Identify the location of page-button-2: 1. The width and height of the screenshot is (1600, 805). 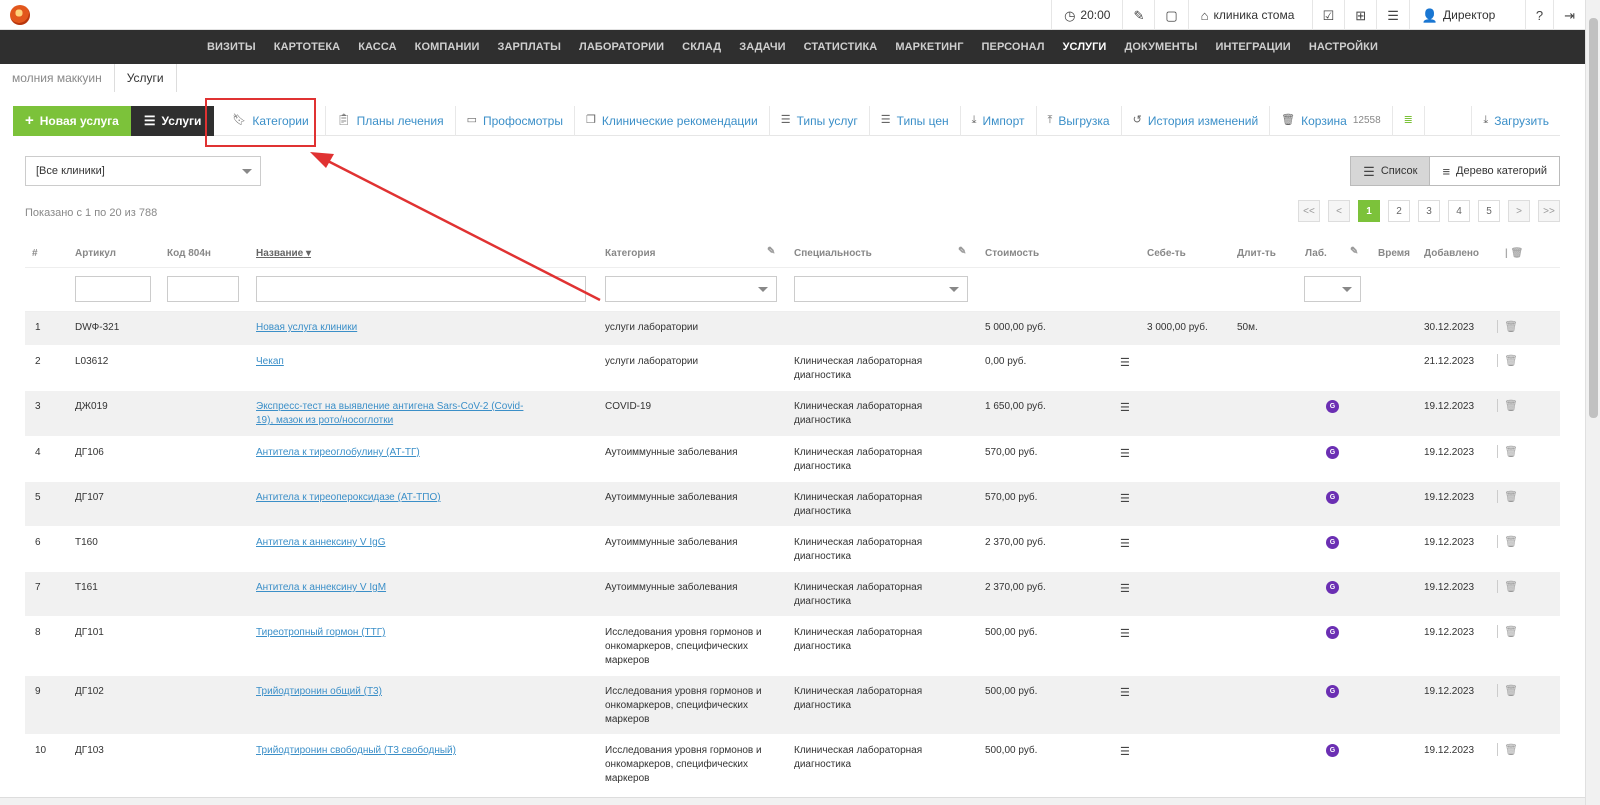
(1369, 211).